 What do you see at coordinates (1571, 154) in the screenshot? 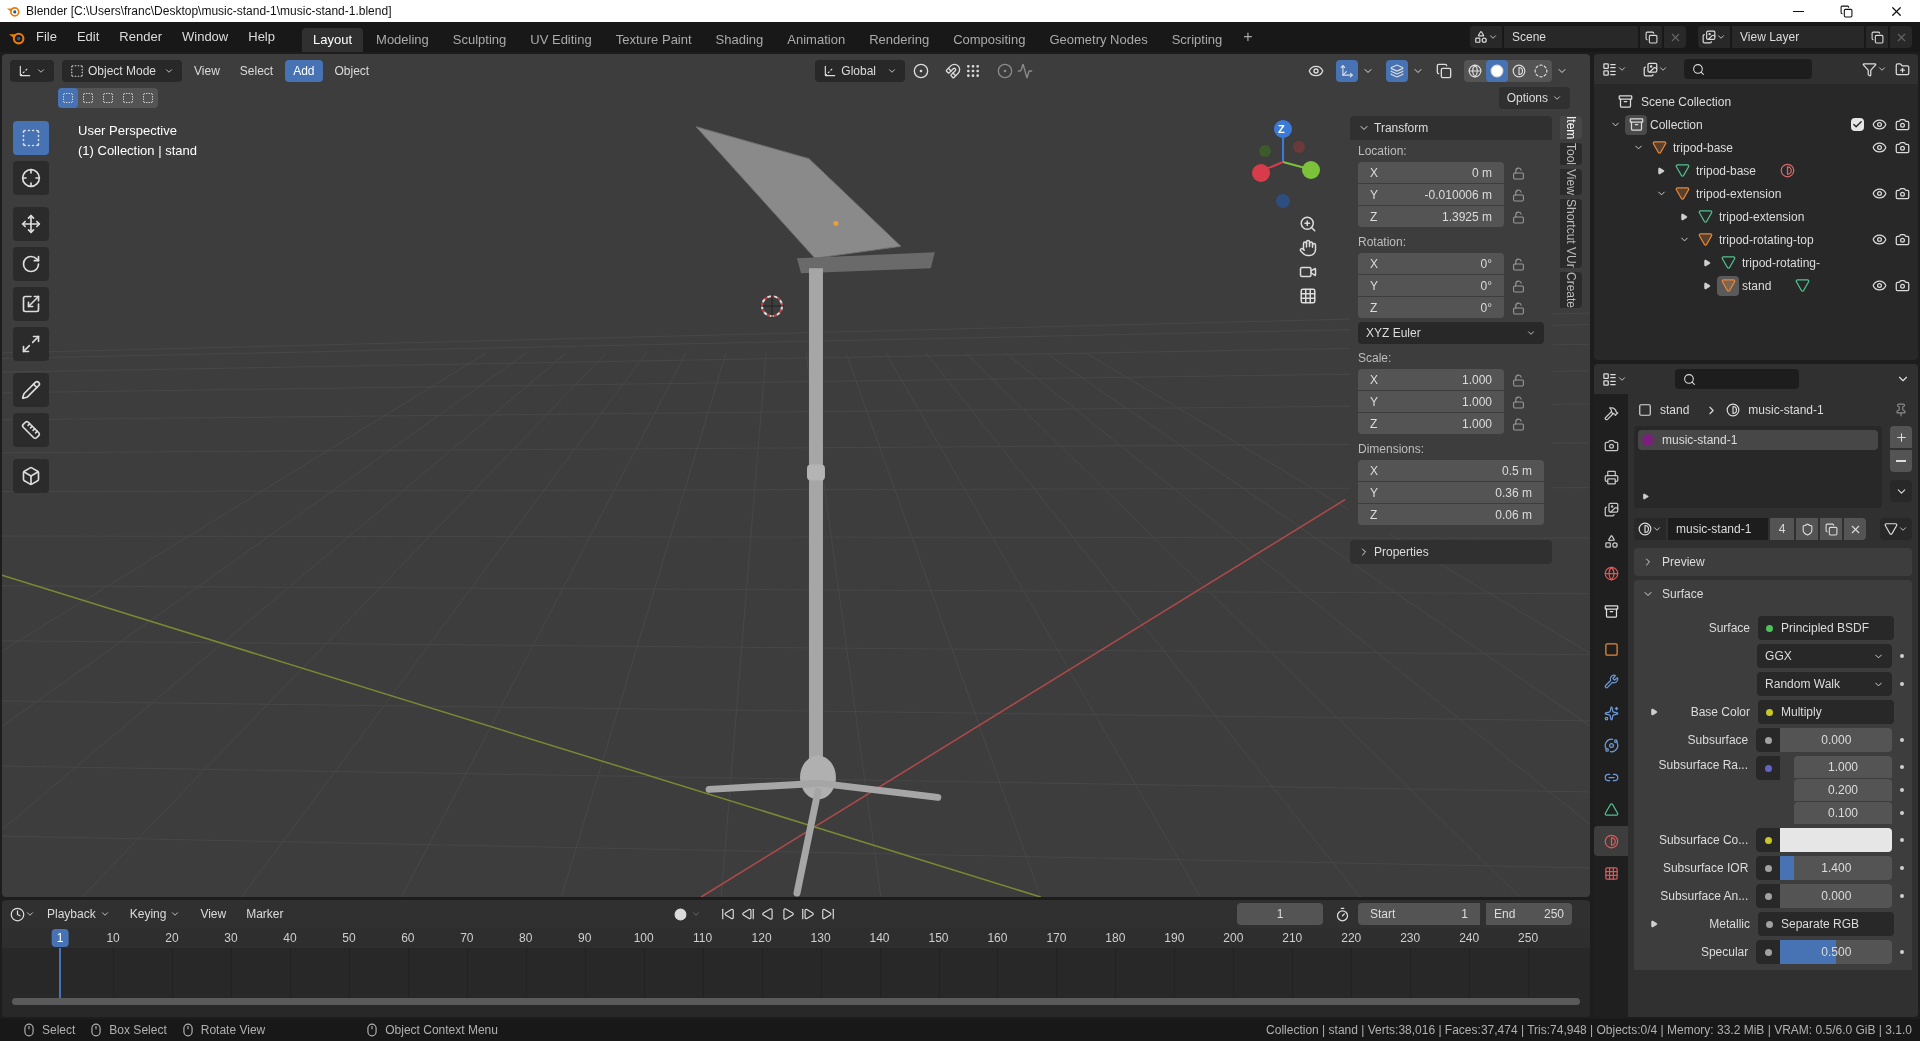
I see `sidebar-tab: Tool` at bounding box center [1571, 154].